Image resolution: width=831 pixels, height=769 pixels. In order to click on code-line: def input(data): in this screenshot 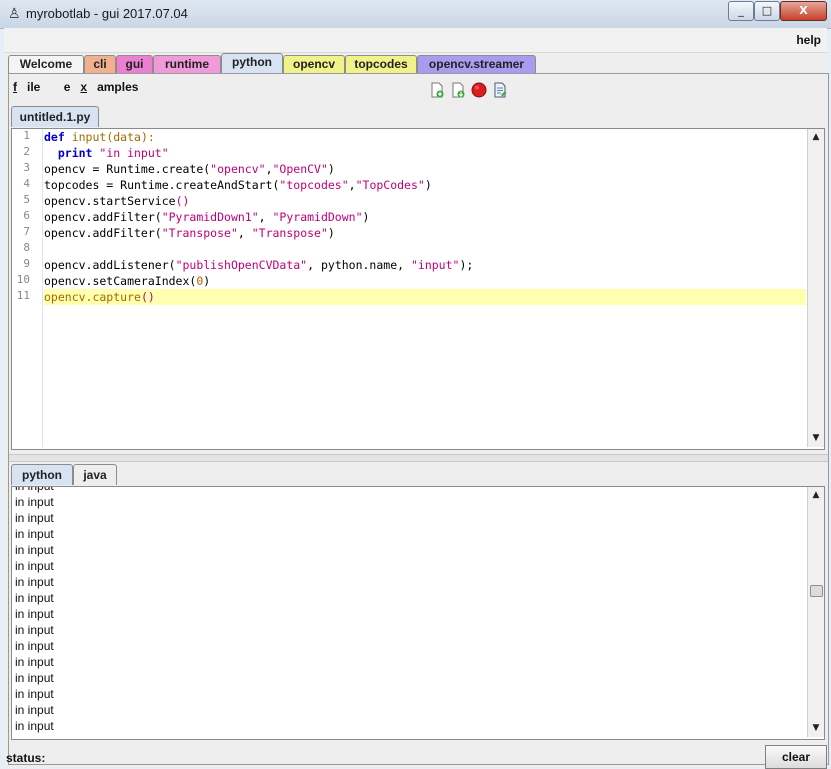, I will do `click(99, 137)`.